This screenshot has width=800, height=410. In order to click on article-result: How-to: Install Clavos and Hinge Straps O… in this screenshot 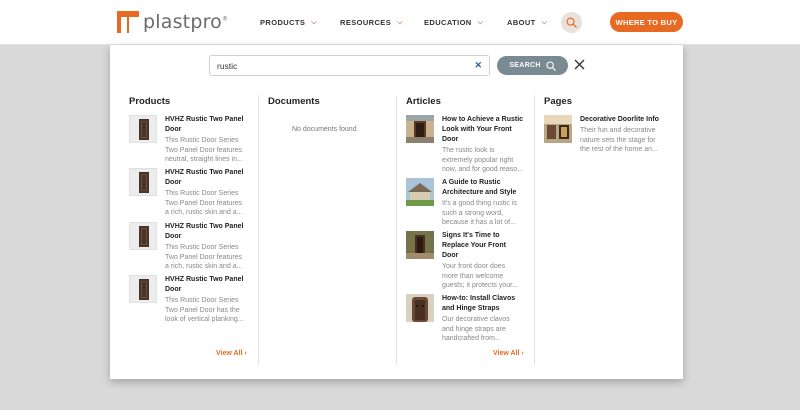, I will do `click(468, 319)`.